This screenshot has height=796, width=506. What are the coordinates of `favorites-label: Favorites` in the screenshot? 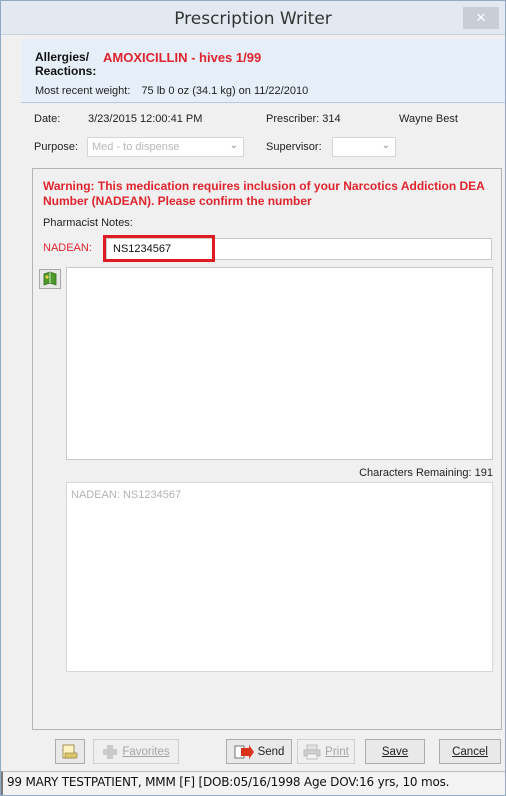 It's located at (146, 751).